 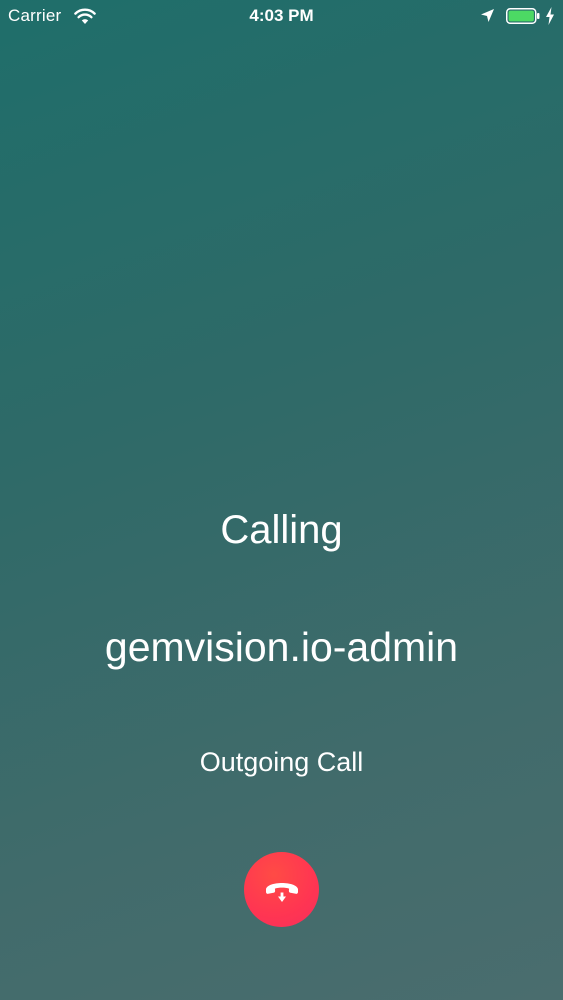 What do you see at coordinates (487, 15) in the screenshot?
I see `location-arrow-icon` at bounding box center [487, 15].